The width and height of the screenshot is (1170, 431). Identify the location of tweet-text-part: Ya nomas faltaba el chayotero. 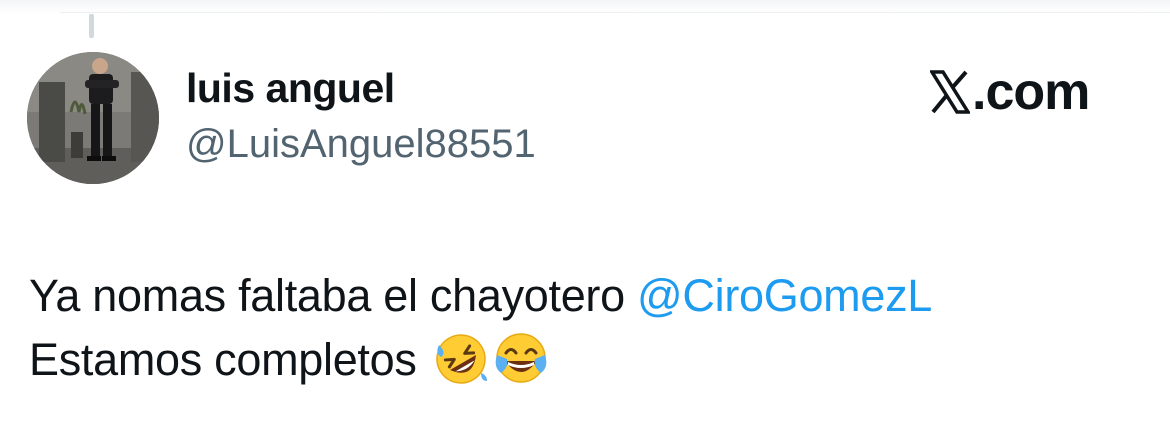
(333, 295).